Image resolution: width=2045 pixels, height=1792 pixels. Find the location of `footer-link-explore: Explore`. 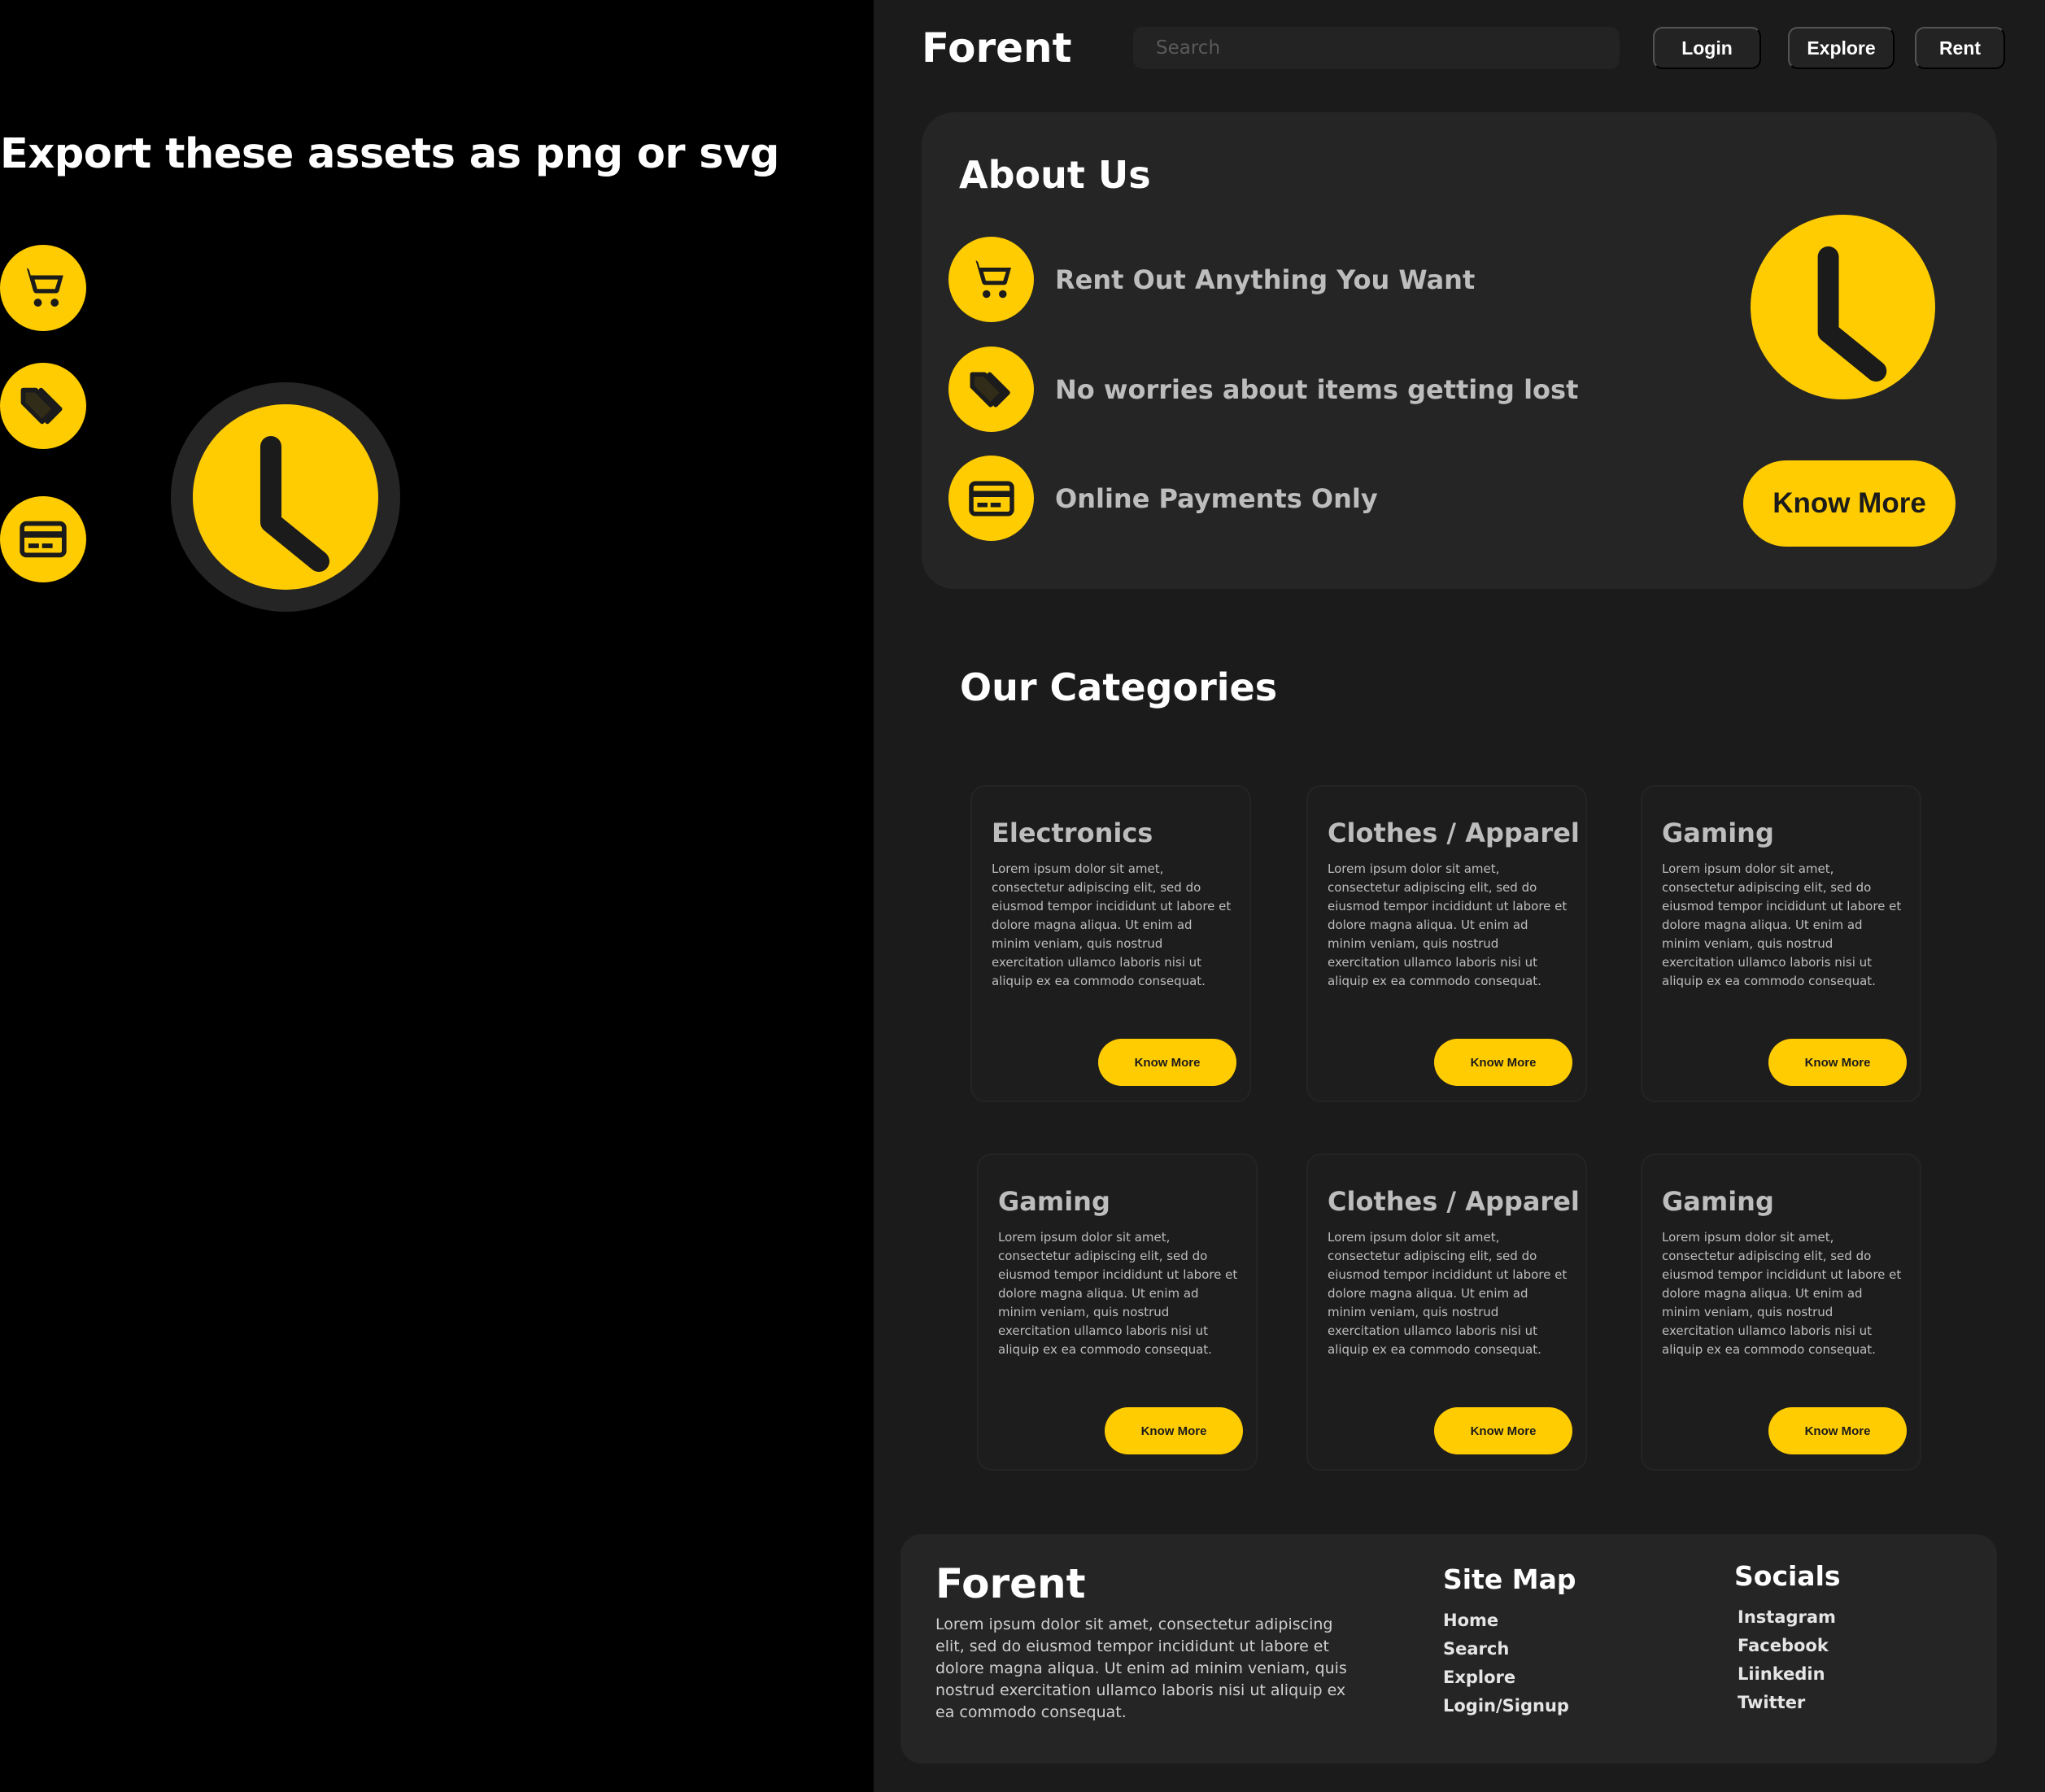

footer-link-explore: Explore is located at coordinates (1510, 1677).